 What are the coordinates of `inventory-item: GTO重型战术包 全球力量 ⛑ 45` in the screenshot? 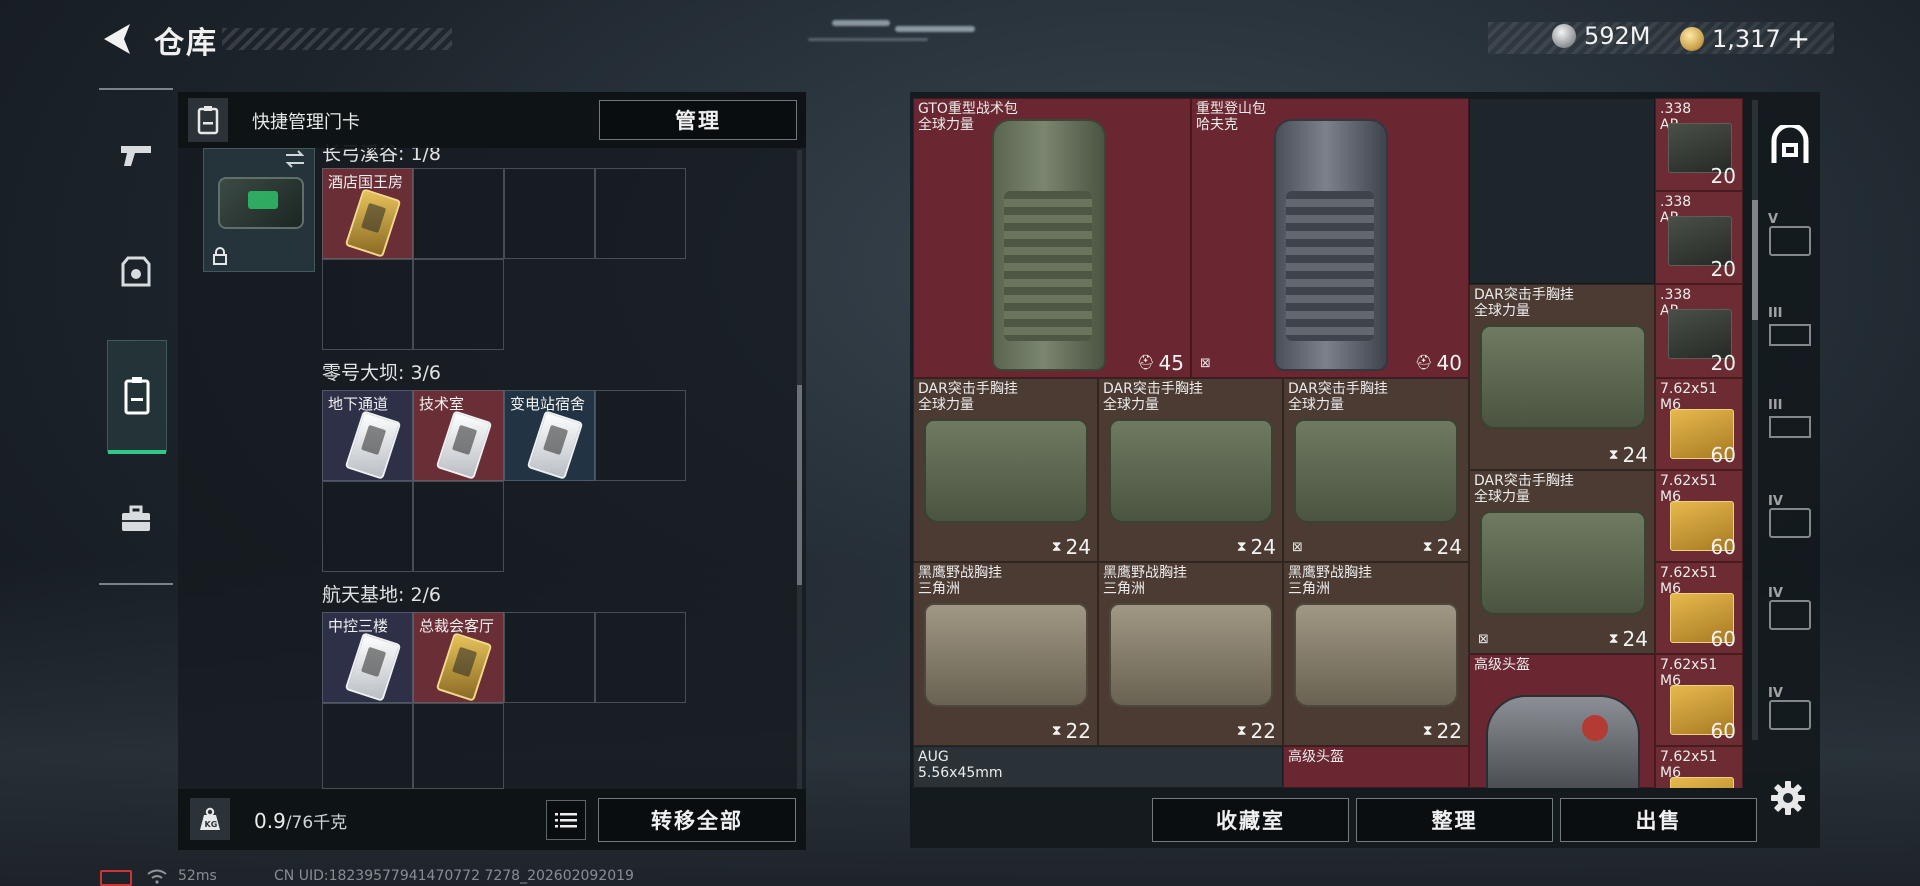 It's located at (1052, 238).